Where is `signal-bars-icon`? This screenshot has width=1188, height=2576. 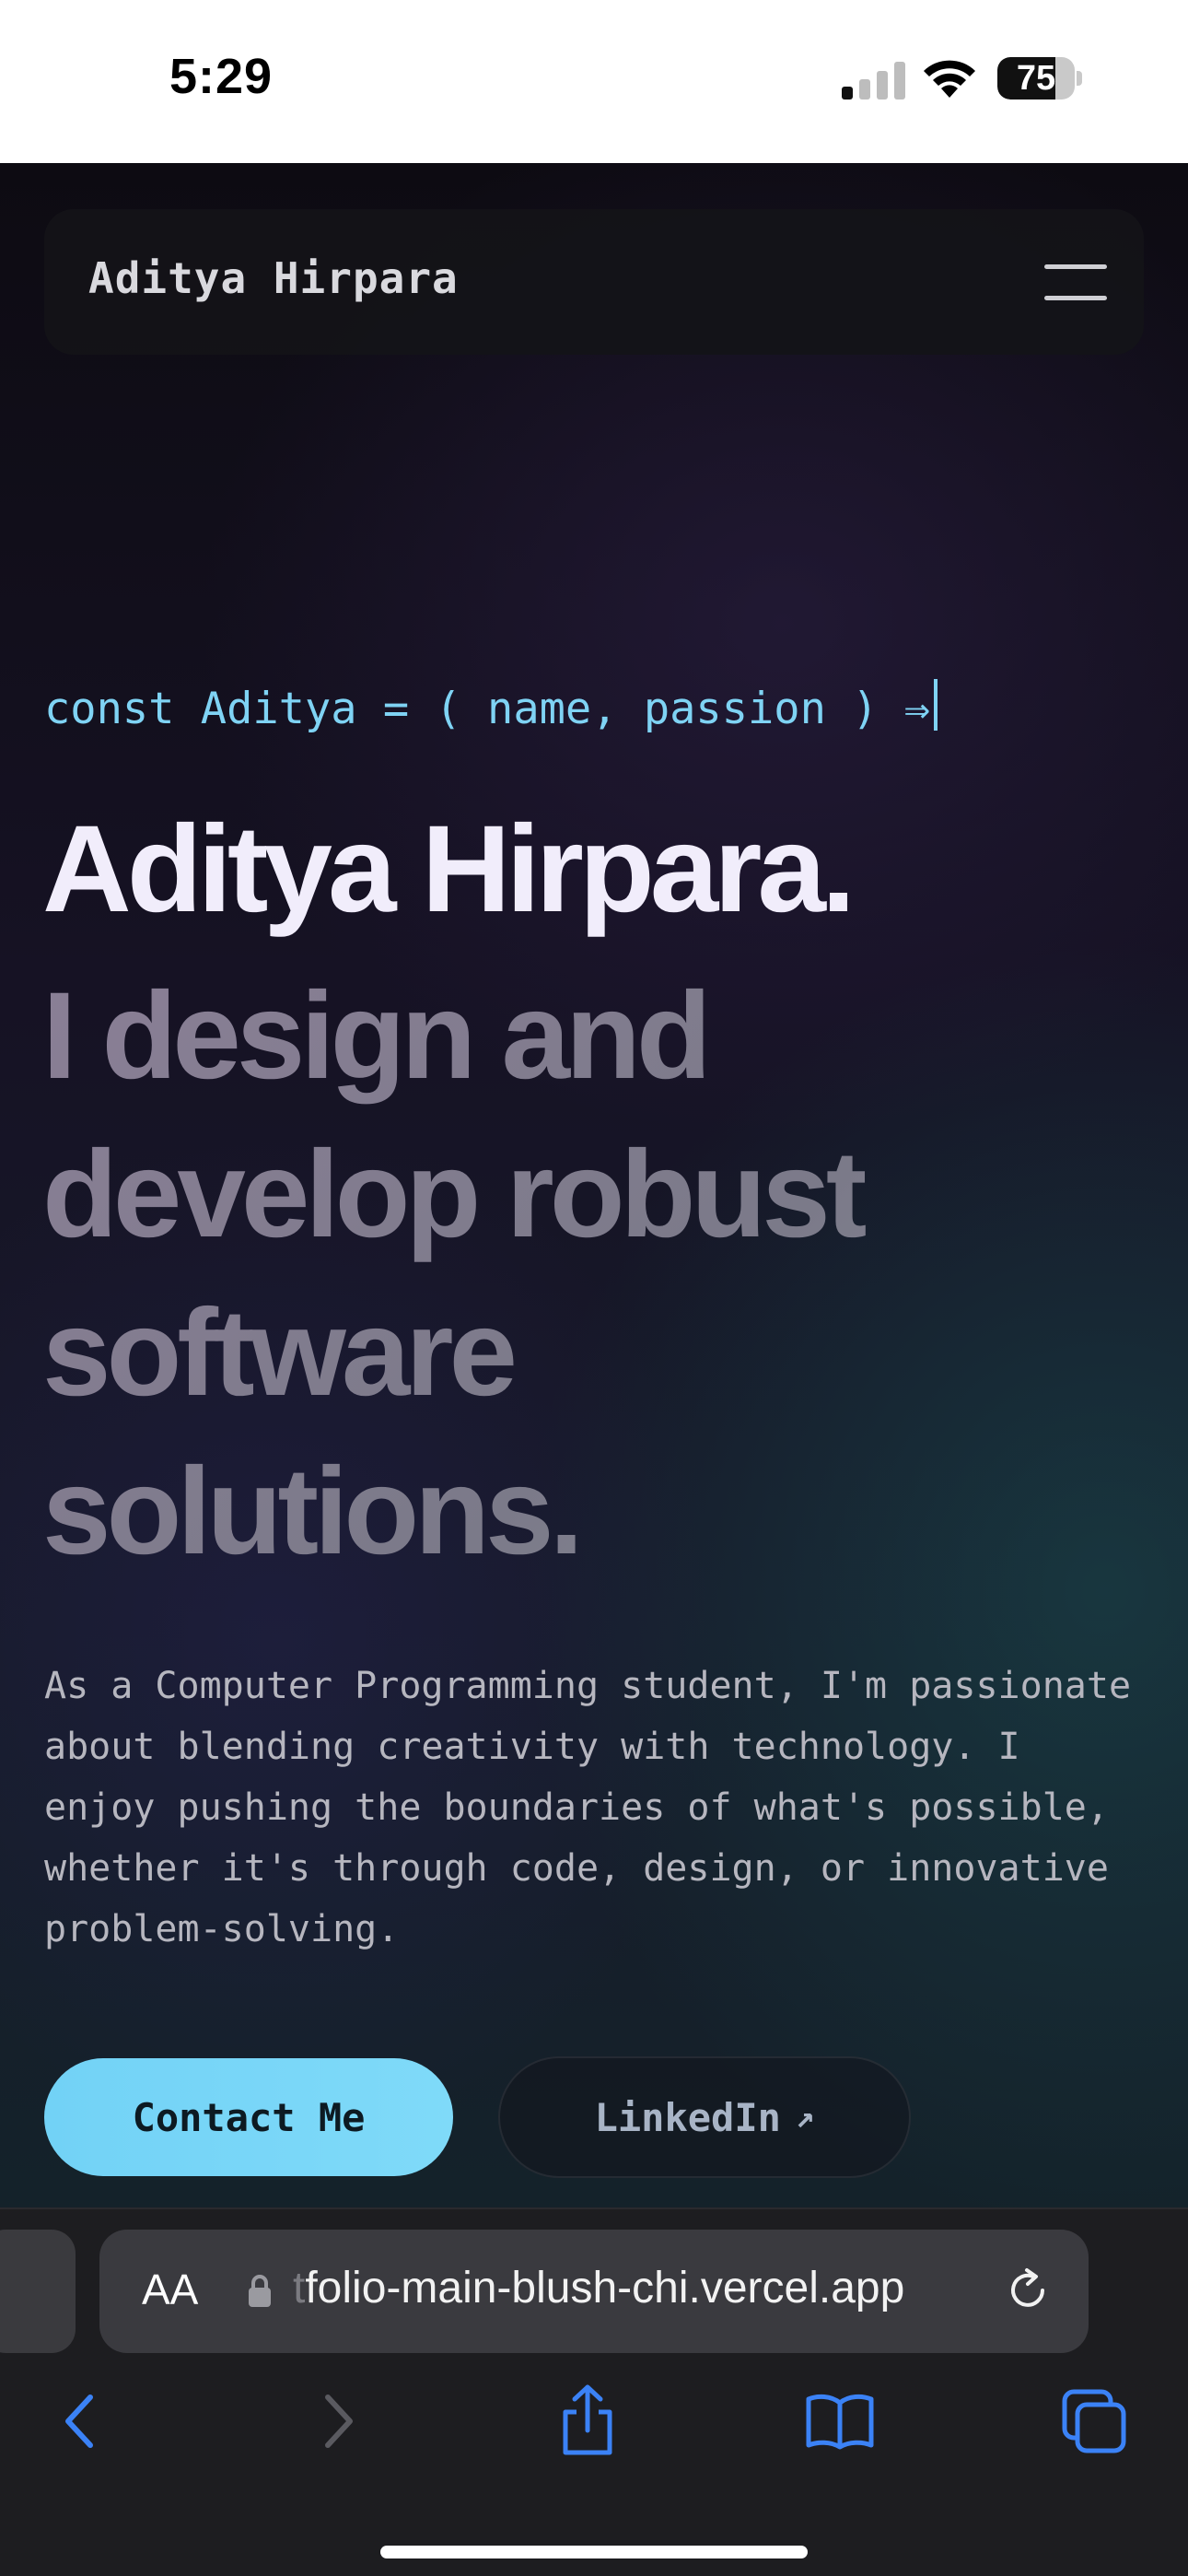
signal-bars-icon is located at coordinates (874, 79).